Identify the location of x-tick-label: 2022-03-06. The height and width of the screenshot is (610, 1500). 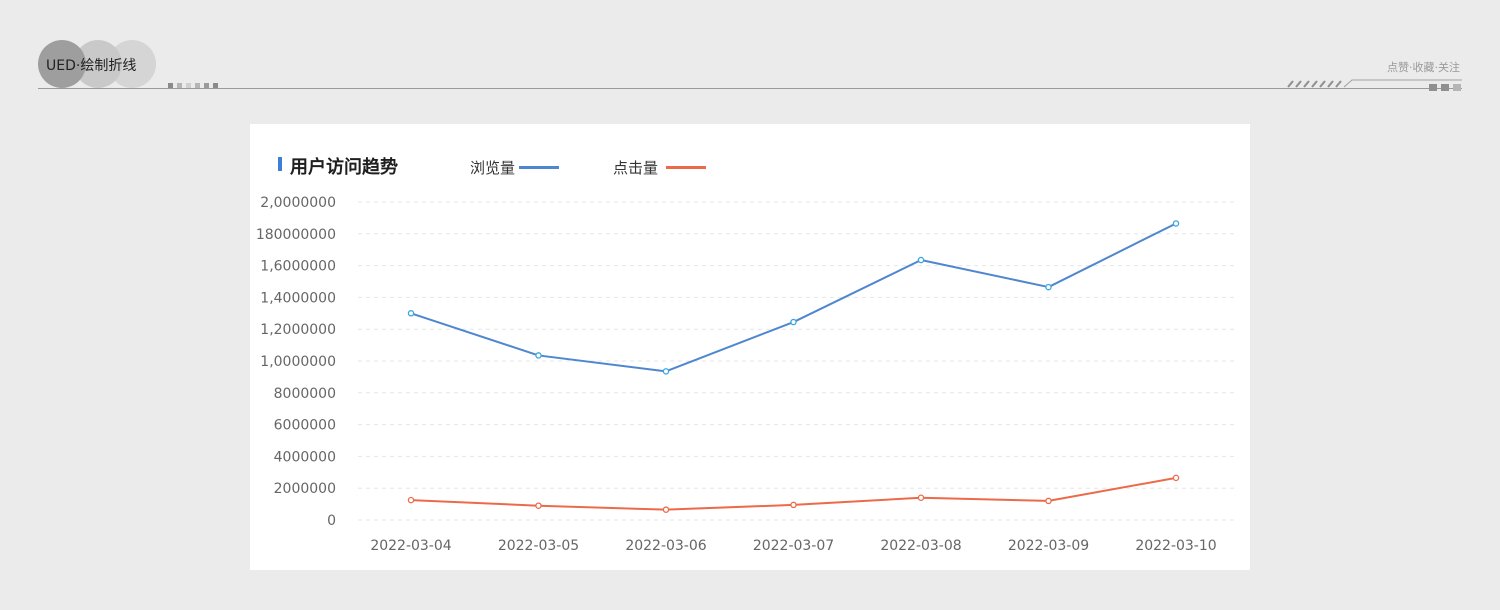
(665, 546).